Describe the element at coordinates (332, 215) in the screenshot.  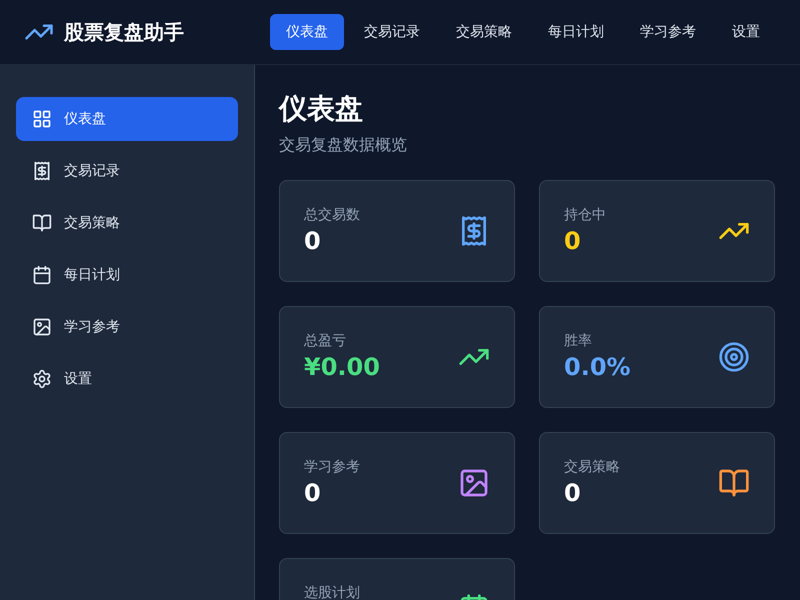
I see `stat-label: 总交易数` at that location.